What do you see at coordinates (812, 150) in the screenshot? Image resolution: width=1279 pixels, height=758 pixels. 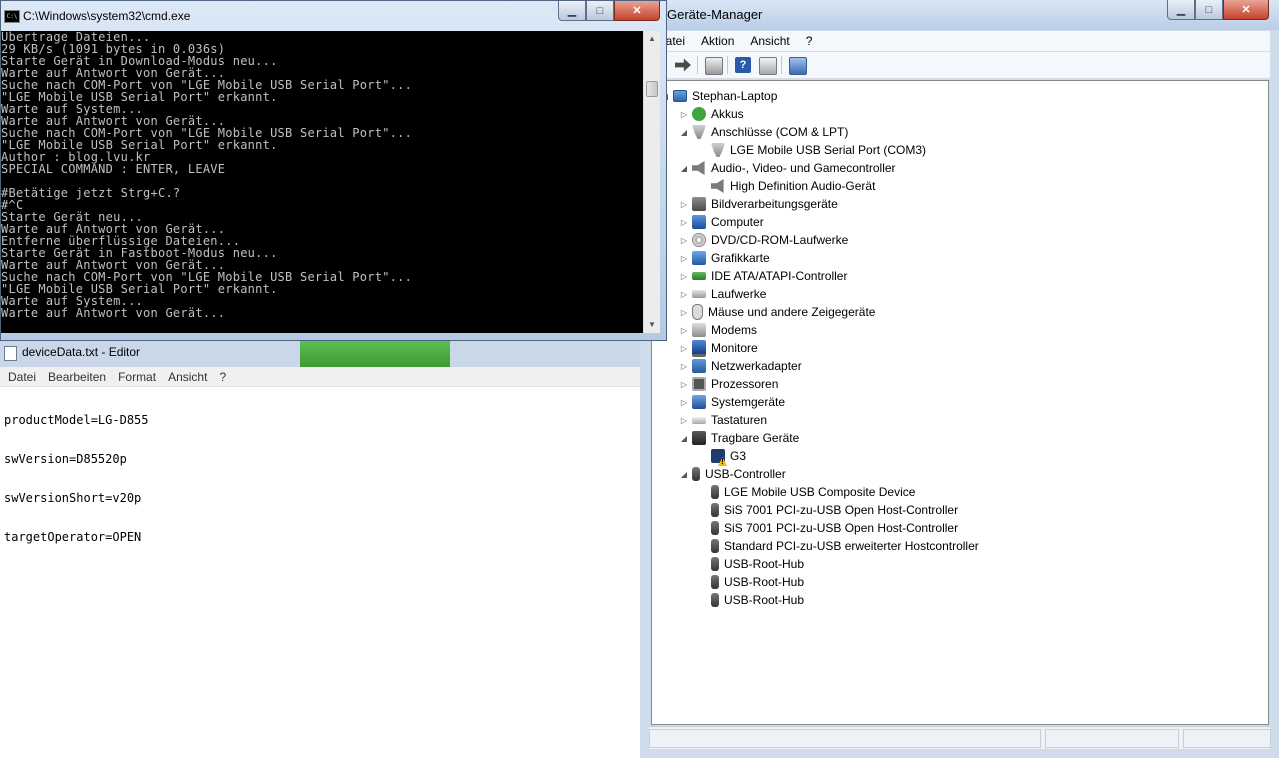 I see `tree-item: LGE Mobile USB Serial Port (COM3)` at bounding box center [812, 150].